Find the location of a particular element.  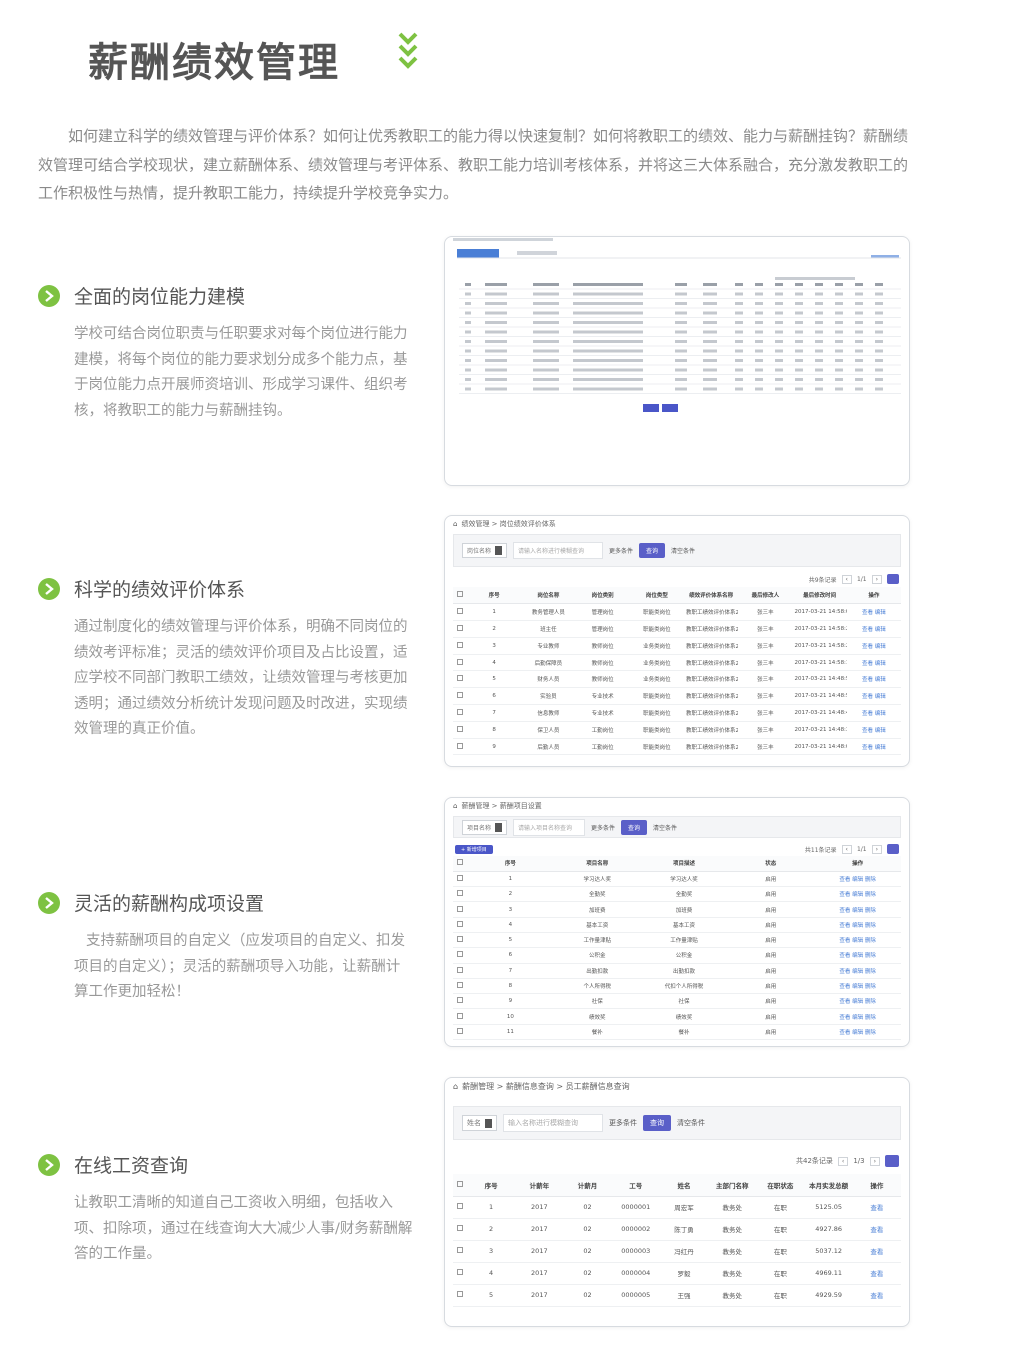

table-cell: 餐补 is located at coordinates (684, 1032).